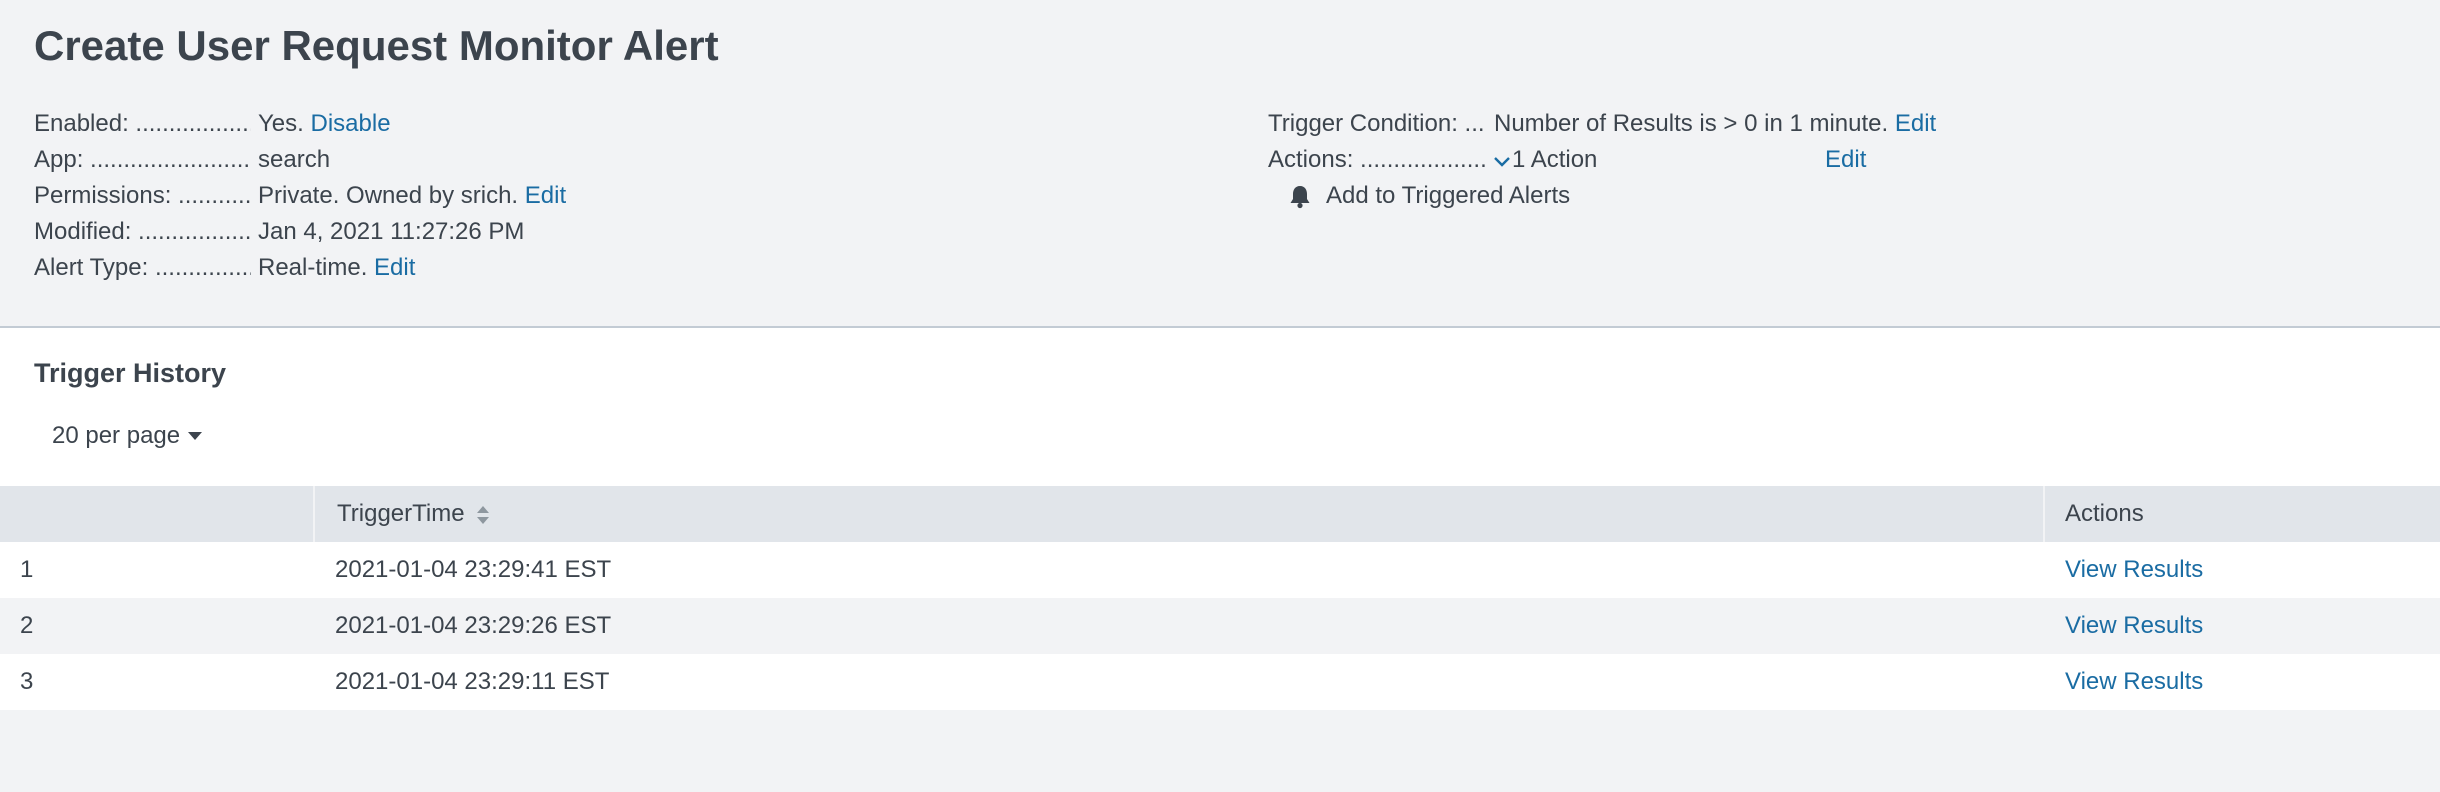  I want to click on table-header-row: TriggerTime Actions, so click(1220, 514).